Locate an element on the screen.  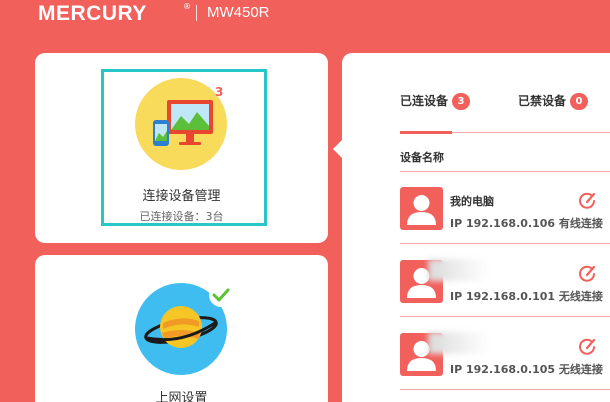
header-divider is located at coordinates (196, 13).